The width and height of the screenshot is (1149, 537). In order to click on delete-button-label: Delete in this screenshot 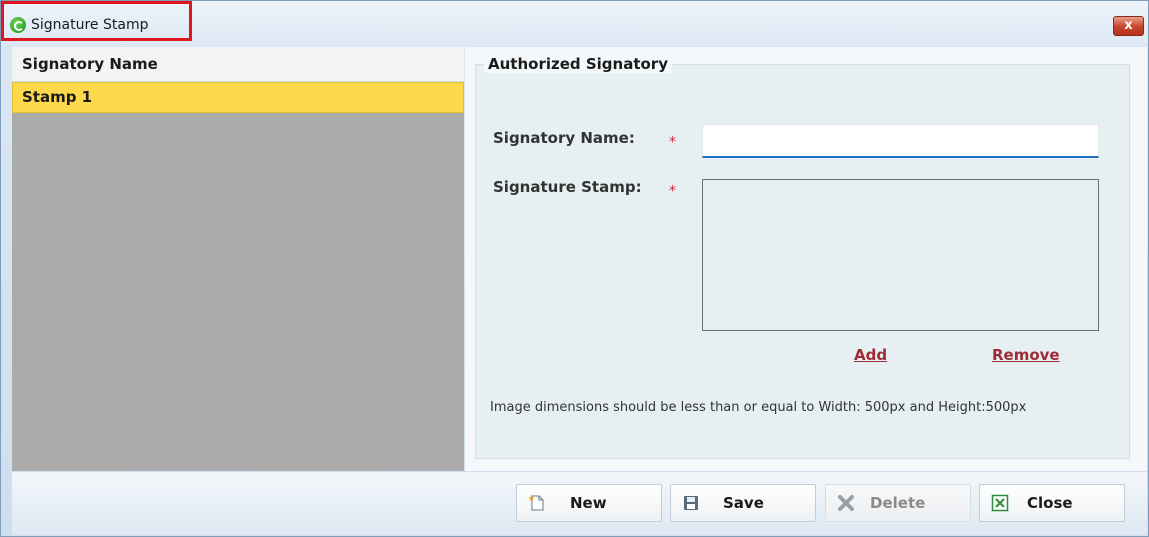, I will do `click(898, 503)`.